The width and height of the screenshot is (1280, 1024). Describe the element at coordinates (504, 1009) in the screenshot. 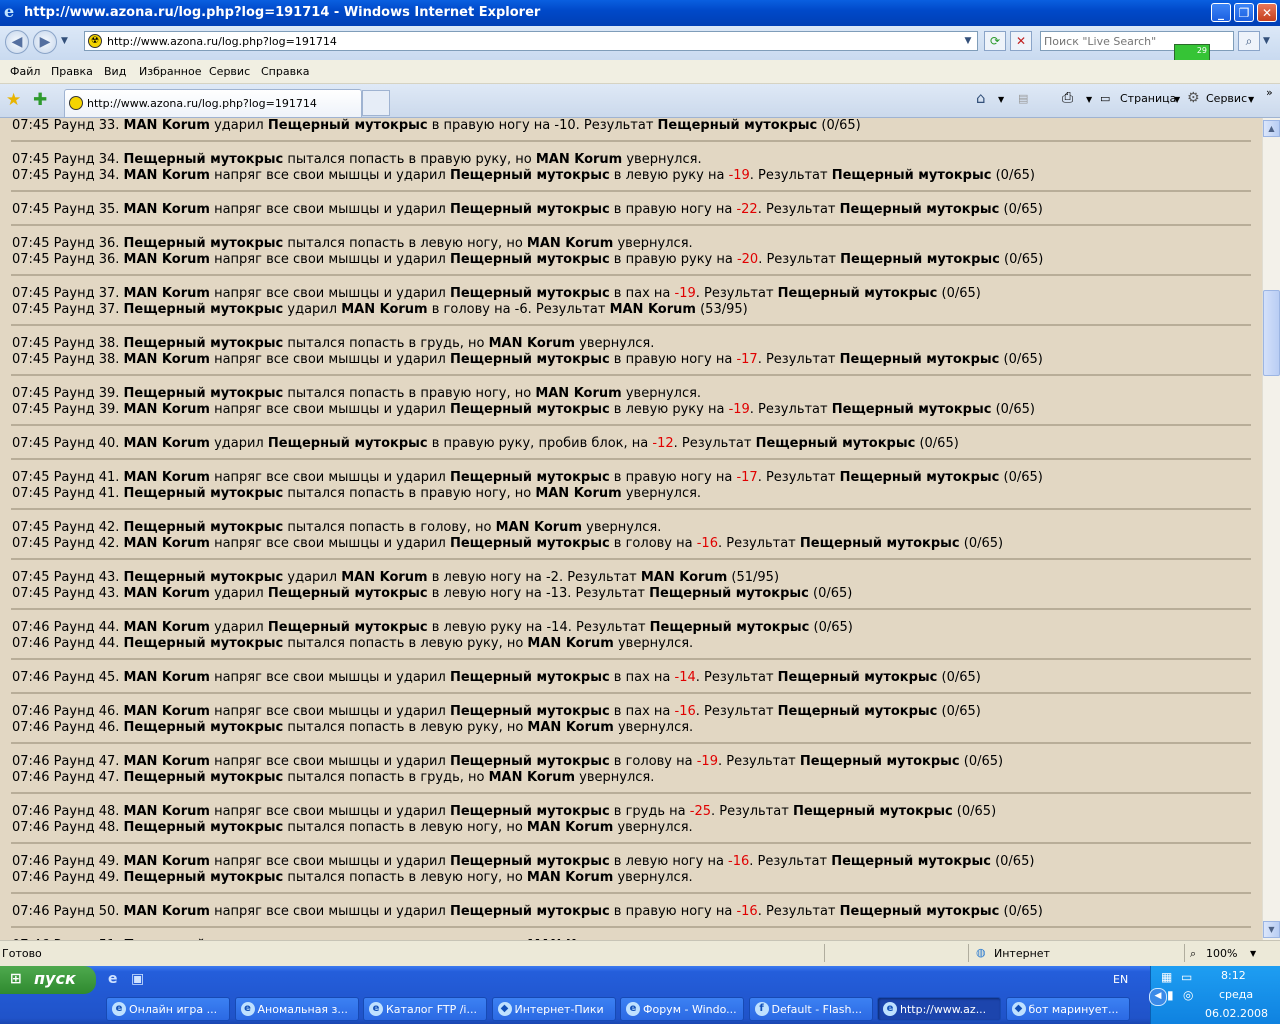

I see `app-icon: ◆` at that location.